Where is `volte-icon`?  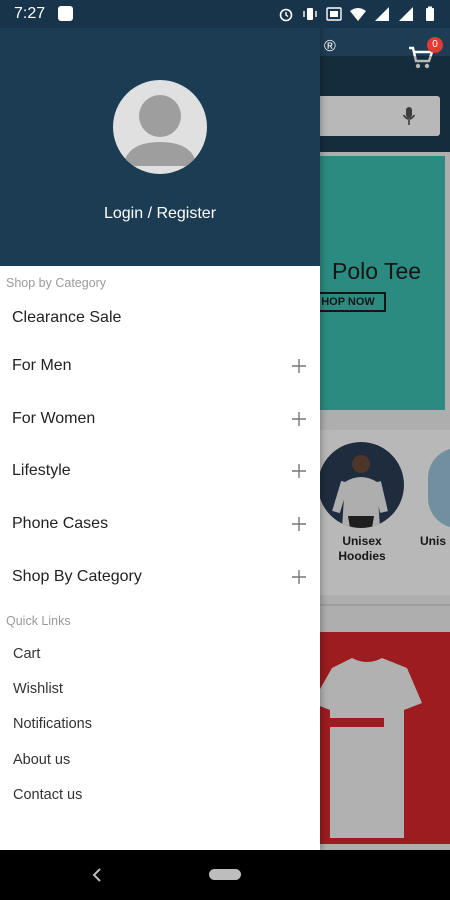
volte-icon is located at coordinates (334, 14).